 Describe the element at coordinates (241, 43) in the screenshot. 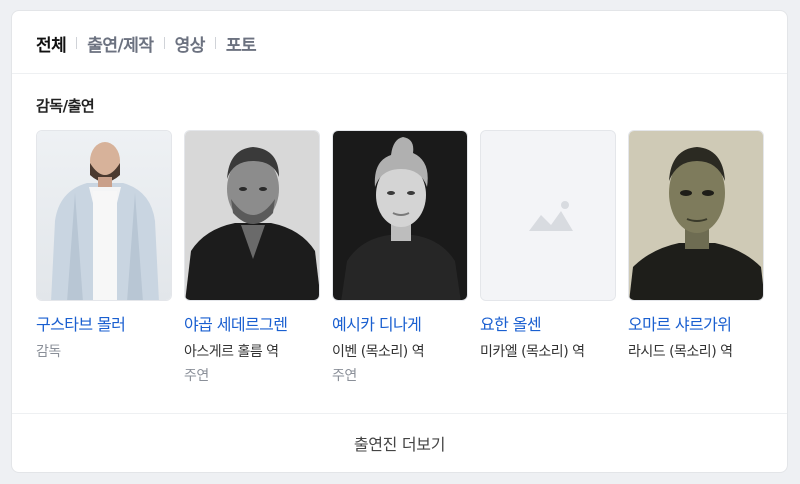

I see `tab-photo: 포토` at that location.